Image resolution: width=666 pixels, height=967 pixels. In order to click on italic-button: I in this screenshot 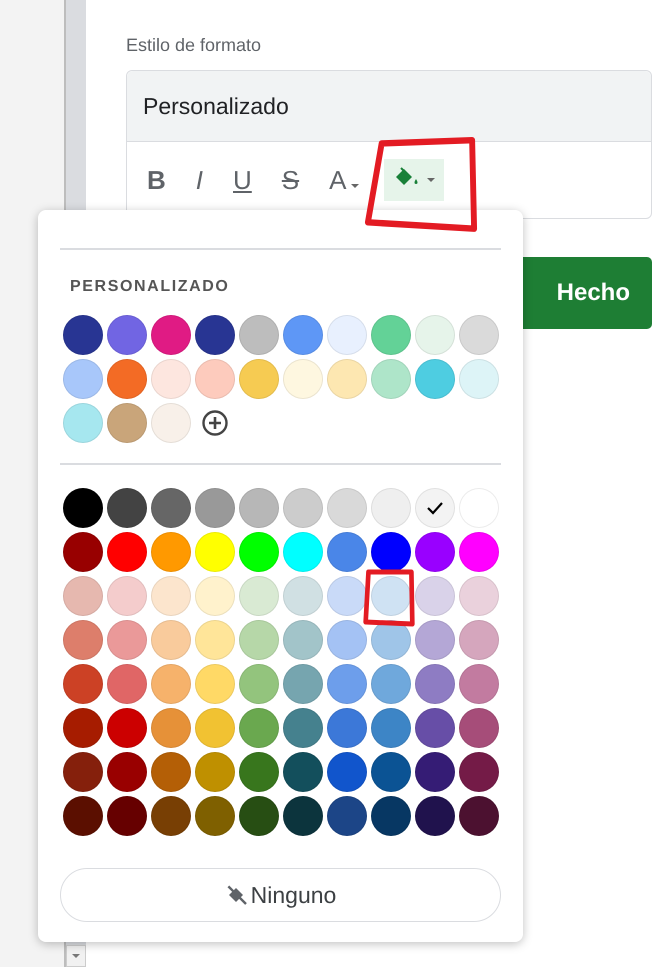, I will do `click(200, 180)`.